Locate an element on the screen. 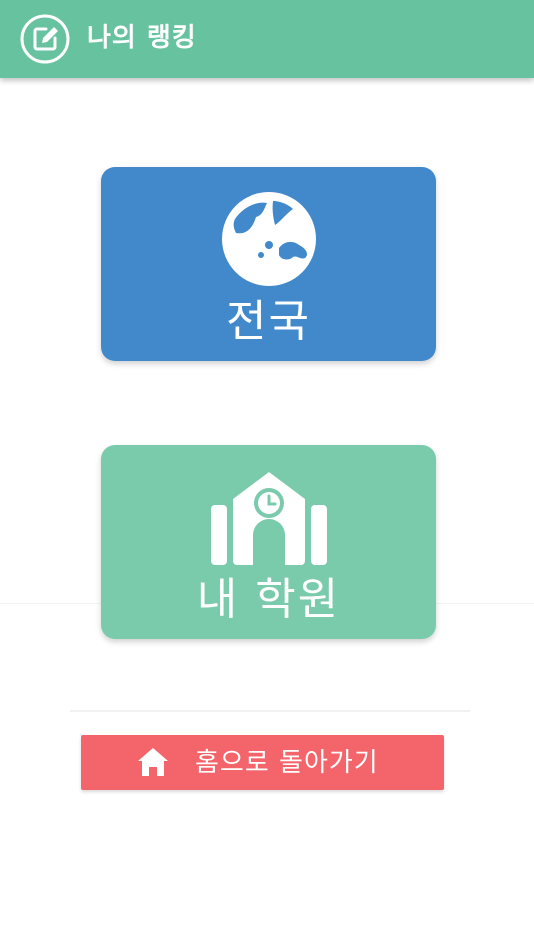 The height and width of the screenshot is (950, 534). app-bar: 나의 랭킹 is located at coordinates (267, 39).